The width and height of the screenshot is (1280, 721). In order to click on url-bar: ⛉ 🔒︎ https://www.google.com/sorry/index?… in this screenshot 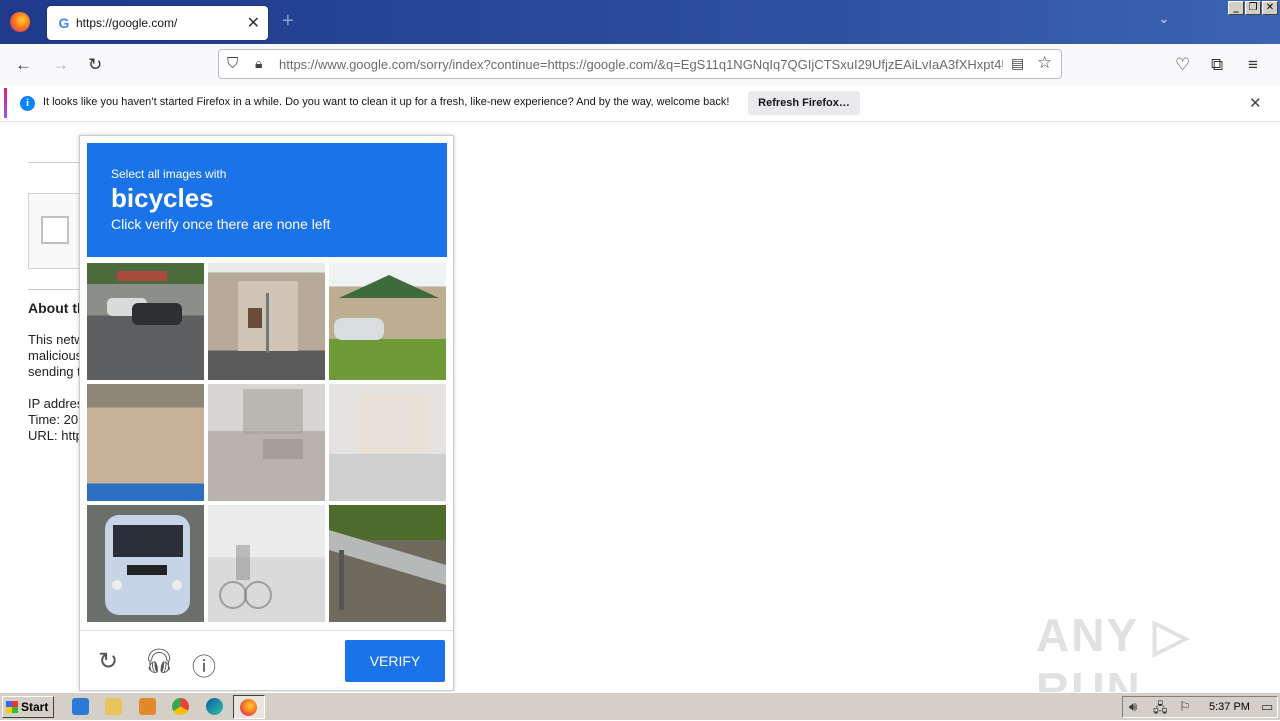, I will do `click(640, 64)`.